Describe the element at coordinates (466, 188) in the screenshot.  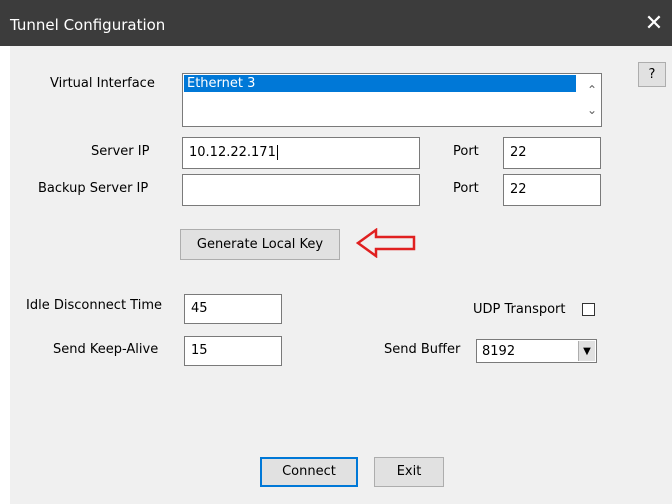
I see `backup-port-label: Port` at that location.